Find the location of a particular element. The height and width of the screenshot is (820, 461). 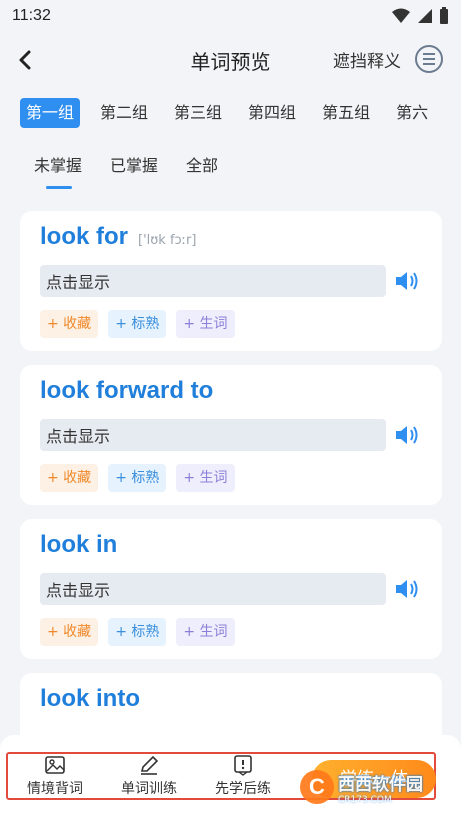

alert-book-icon is located at coordinates (243, 765).